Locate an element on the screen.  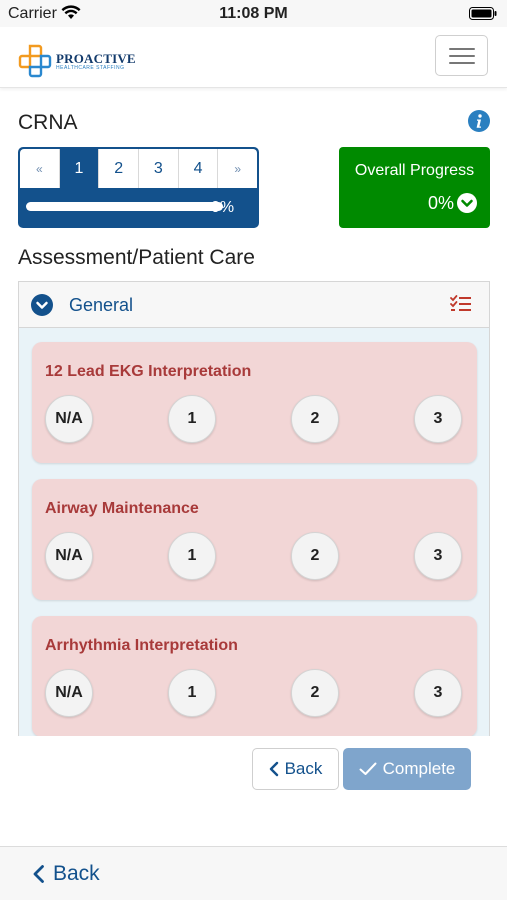
back-button: Back is located at coordinates (295, 769).